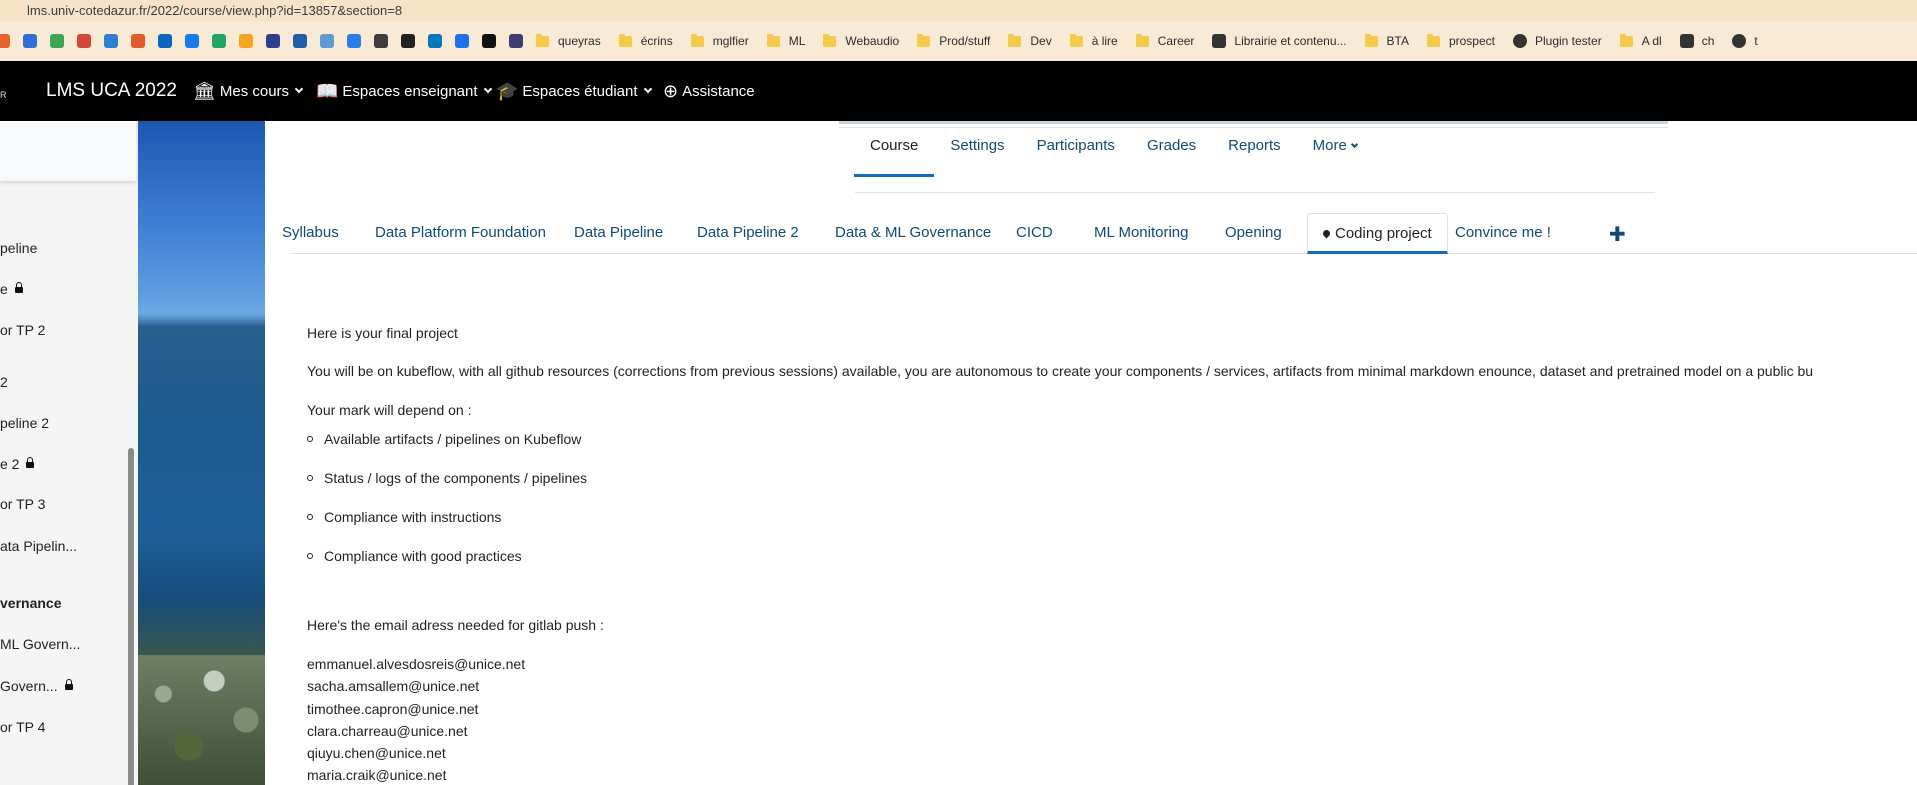  Describe the element at coordinates (1640, 40) in the screenshot. I see `bookmark-14: A dl` at that location.